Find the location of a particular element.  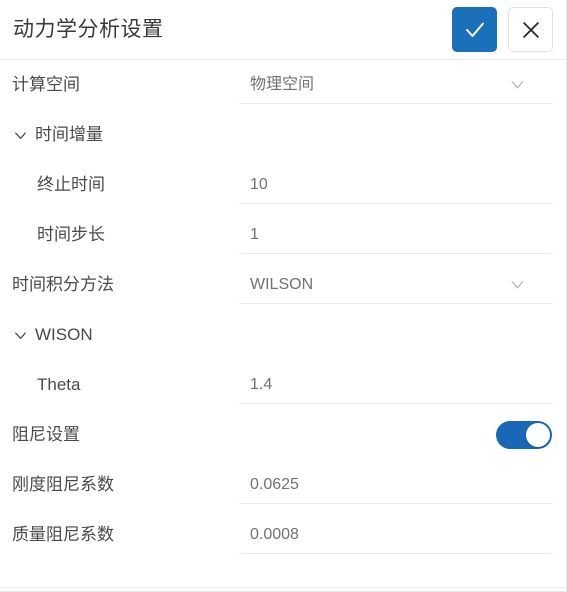

row-label-theta: Theta is located at coordinates (46, 385).